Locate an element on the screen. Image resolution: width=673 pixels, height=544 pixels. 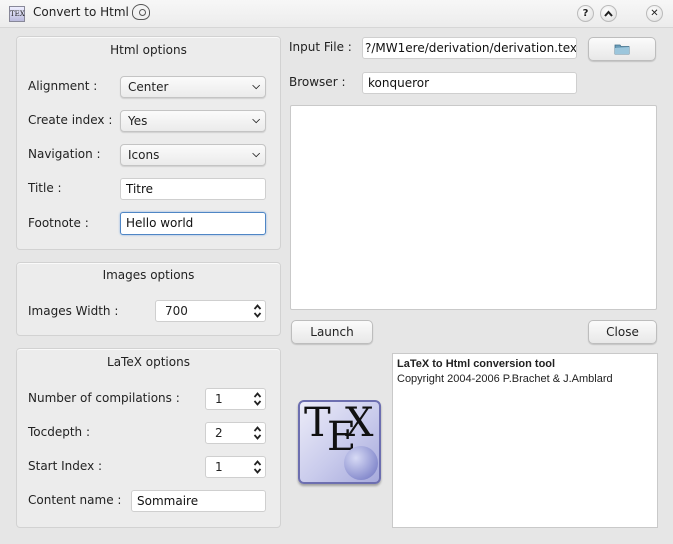
navigation-combo: Icons ⌵ is located at coordinates (193, 155).